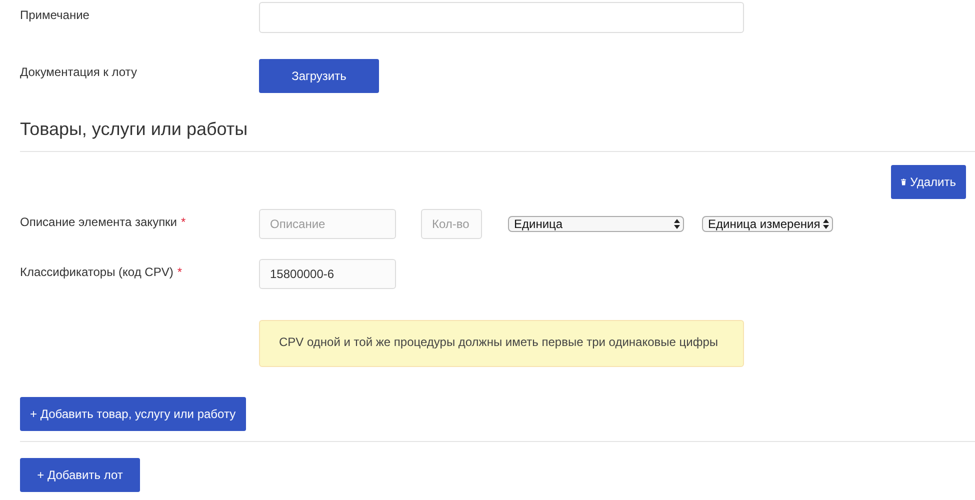 The width and height of the screenshot is (975, 500). Describe the element at coordinates (79, 72) in the screenshot. I see `field-label: Документация к лоту` at that location.